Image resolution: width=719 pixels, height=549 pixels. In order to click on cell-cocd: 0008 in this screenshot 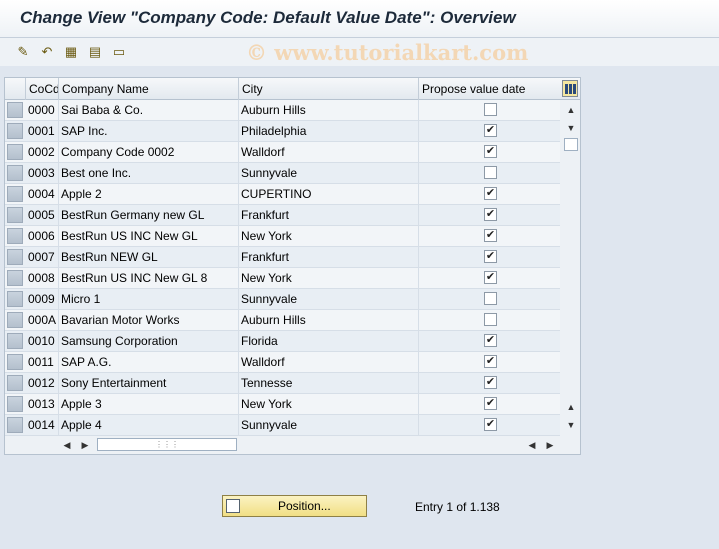, I will do `click(42, 278)`.